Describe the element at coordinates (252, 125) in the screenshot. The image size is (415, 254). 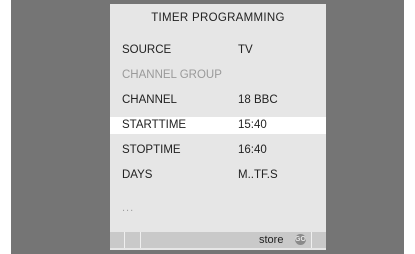
I see `starttime-value: 15:40` at that location.